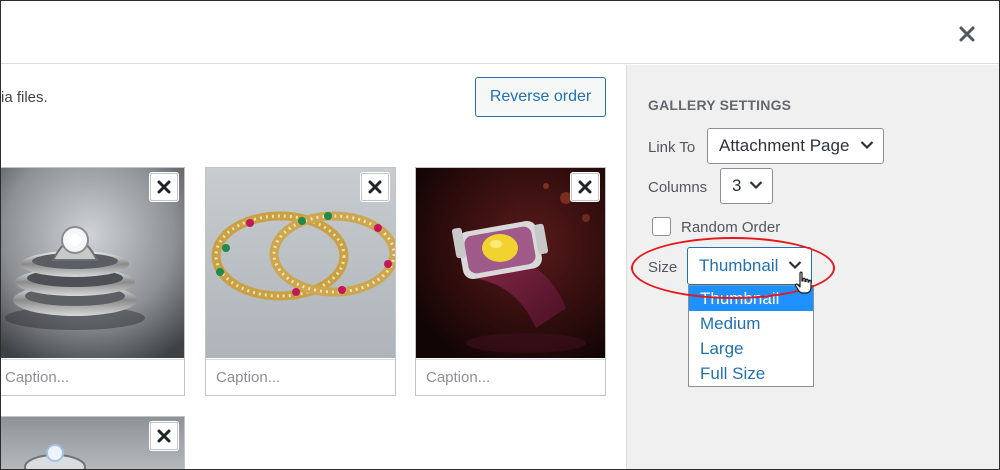 This screenshot has height=470, width=1000. I want to click on size-label: Size, so click(663, 267).